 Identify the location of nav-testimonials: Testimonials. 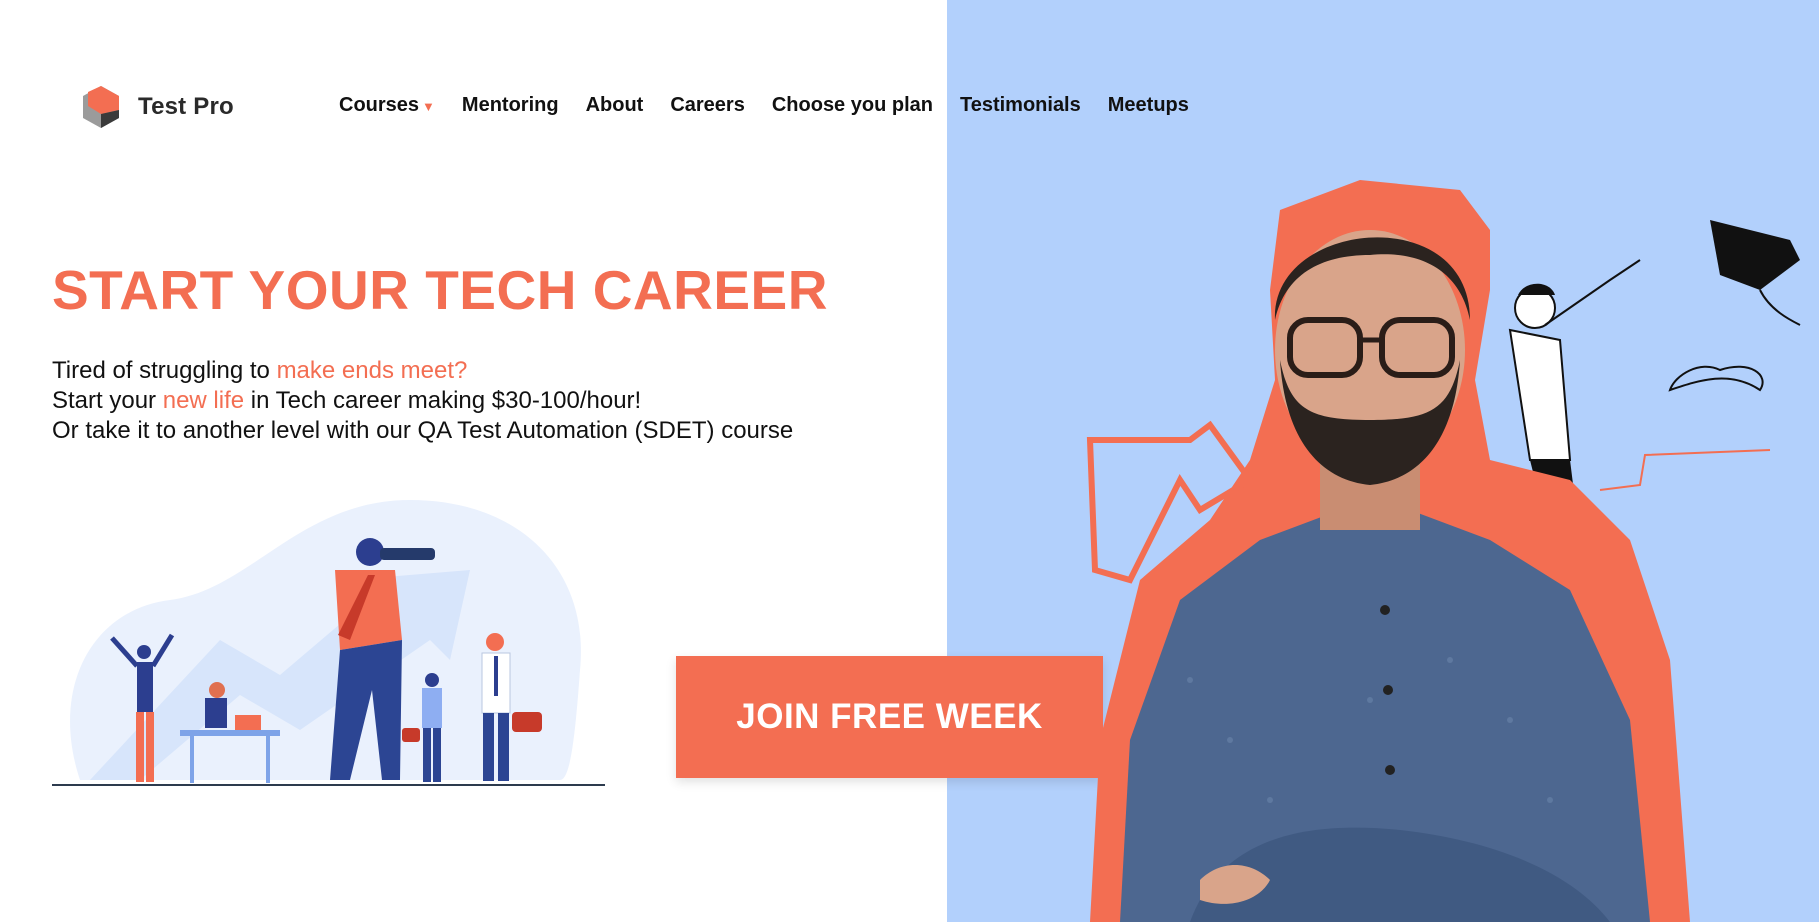
(1020, 105).